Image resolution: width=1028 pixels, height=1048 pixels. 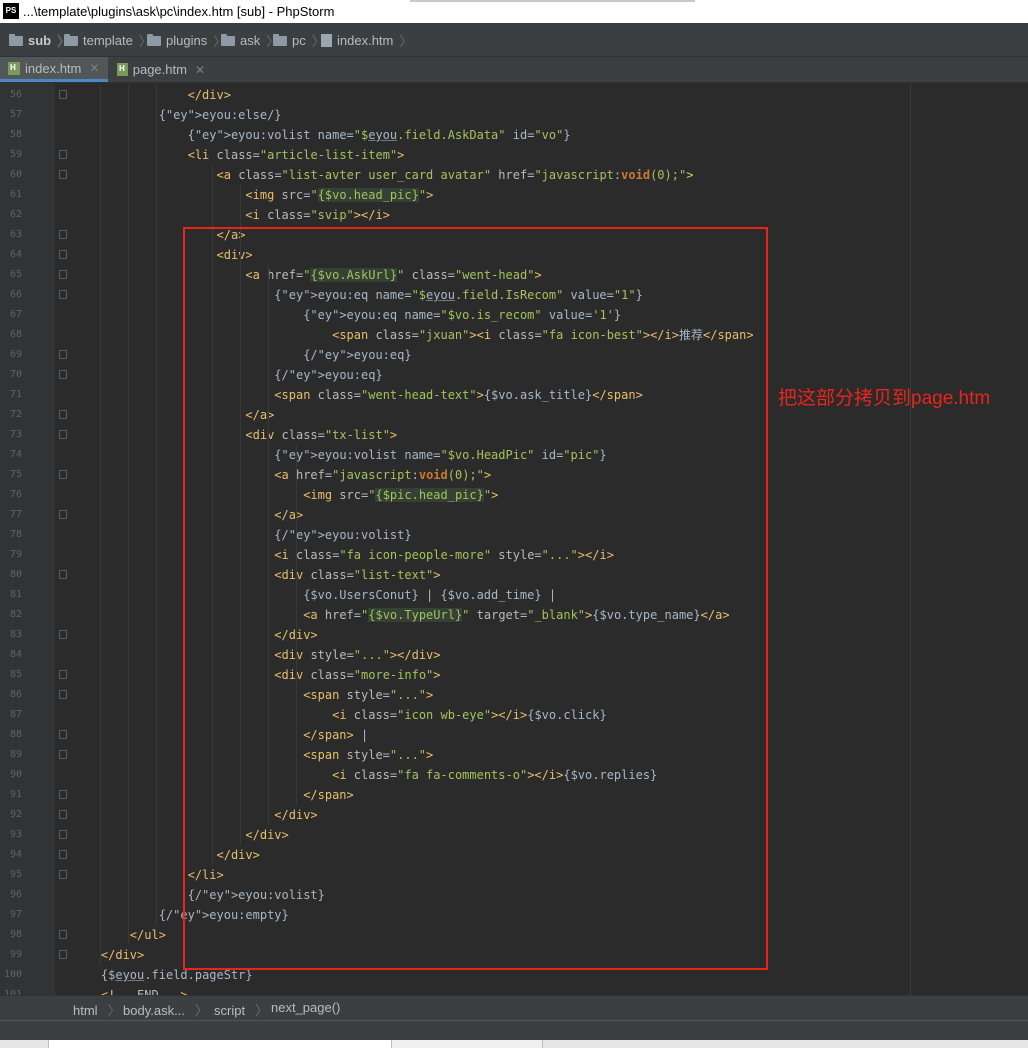 I want to click on line-number: 86, so click(x=15, y=694).